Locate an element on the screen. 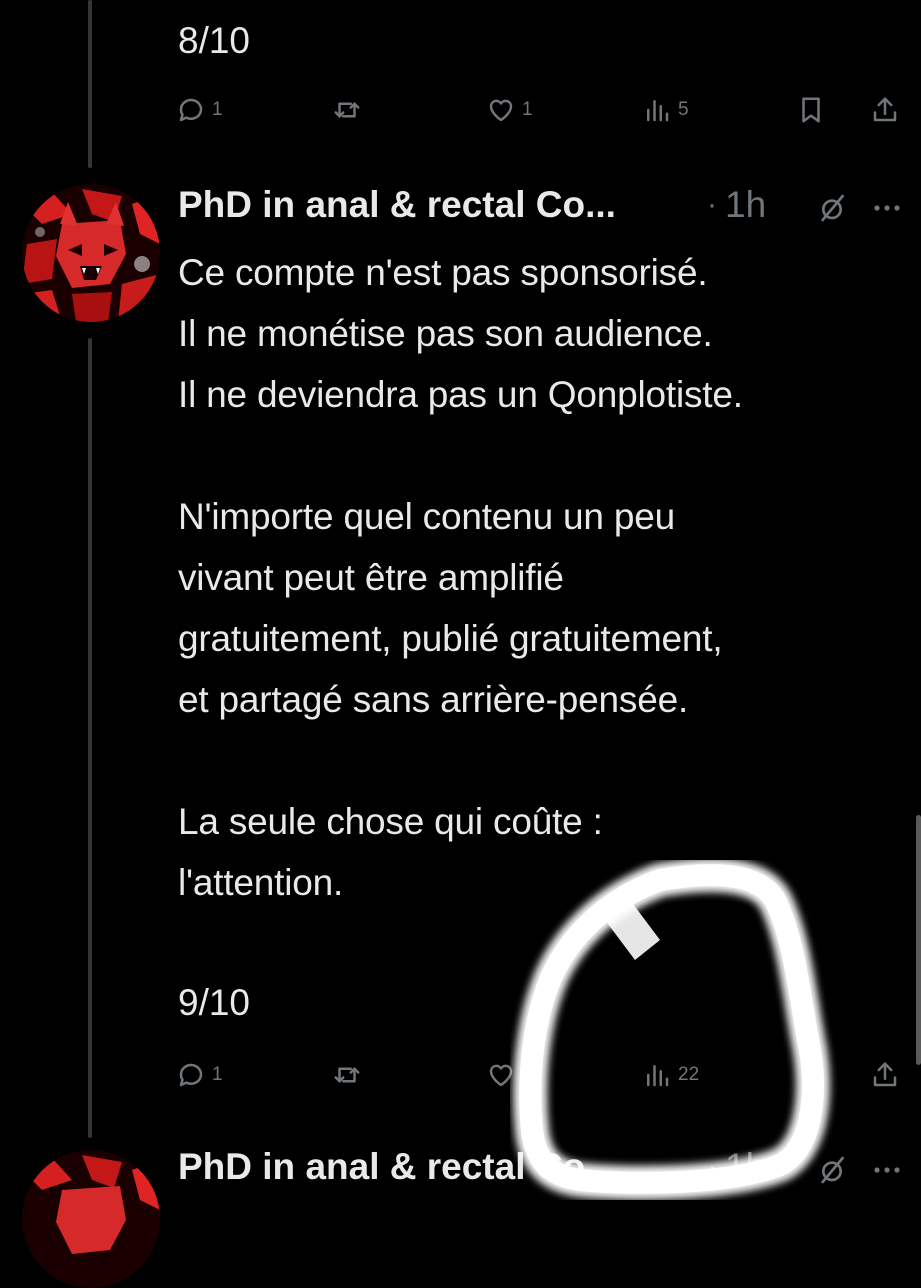 Image resolution: width=921 pixels, height=1288 pixels. thread-line-middle is located at coordinates (90, 738).